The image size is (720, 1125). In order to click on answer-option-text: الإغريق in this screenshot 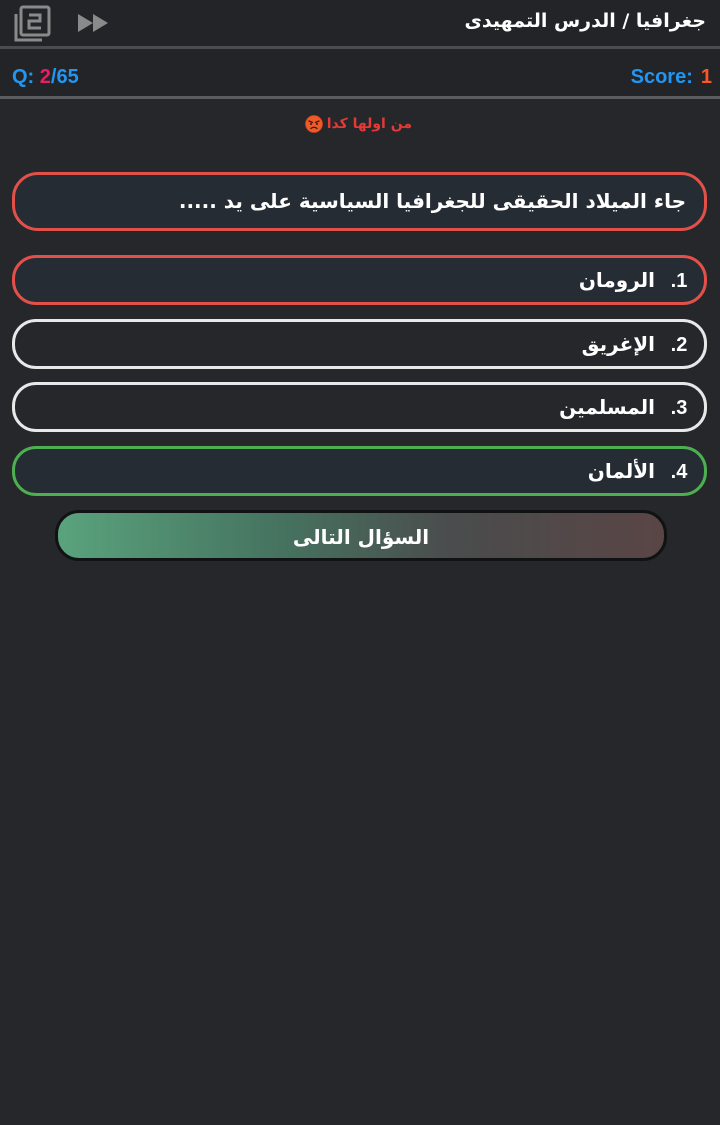, I will do `click(618, 344)`.